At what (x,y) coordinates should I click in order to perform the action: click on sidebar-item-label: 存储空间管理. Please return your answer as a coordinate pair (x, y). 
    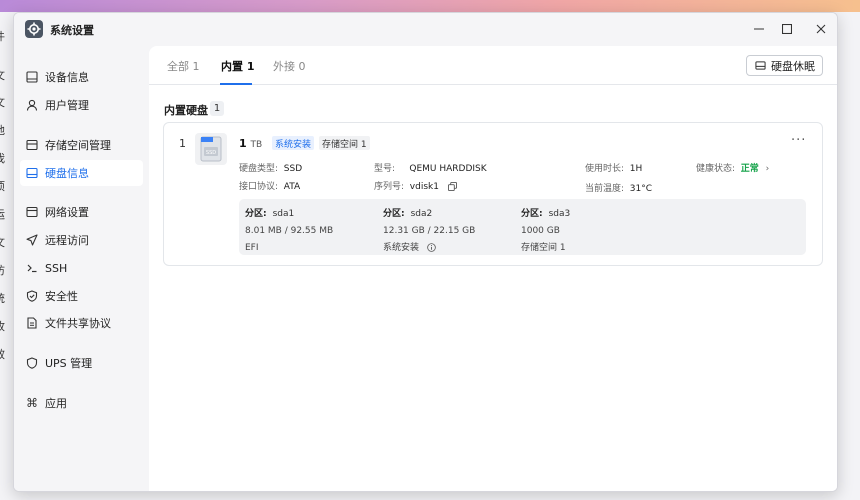
    Looking at the image, I should click on (78, 145).